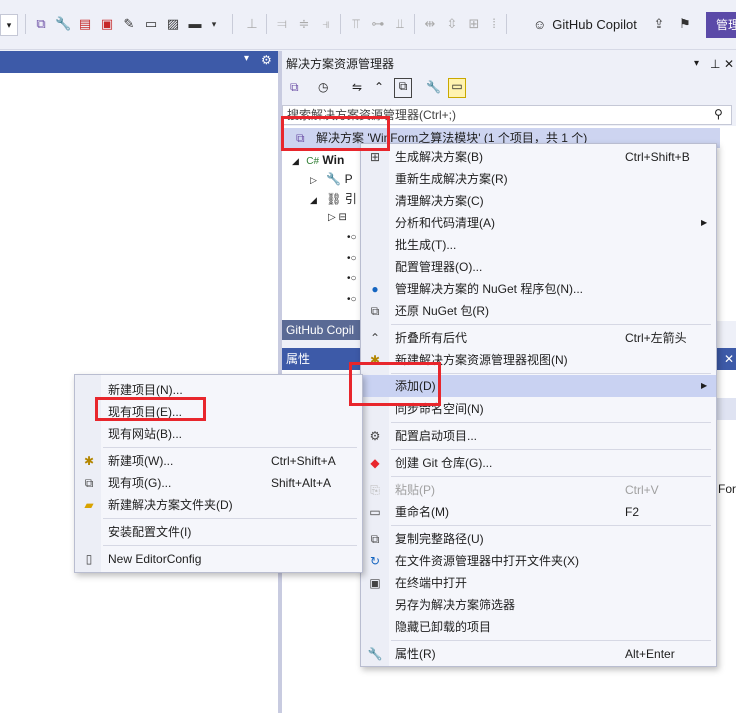 The image size is (736, 713). I want to click on tree-row: ▷ 🔧 P, so click(331, 179).